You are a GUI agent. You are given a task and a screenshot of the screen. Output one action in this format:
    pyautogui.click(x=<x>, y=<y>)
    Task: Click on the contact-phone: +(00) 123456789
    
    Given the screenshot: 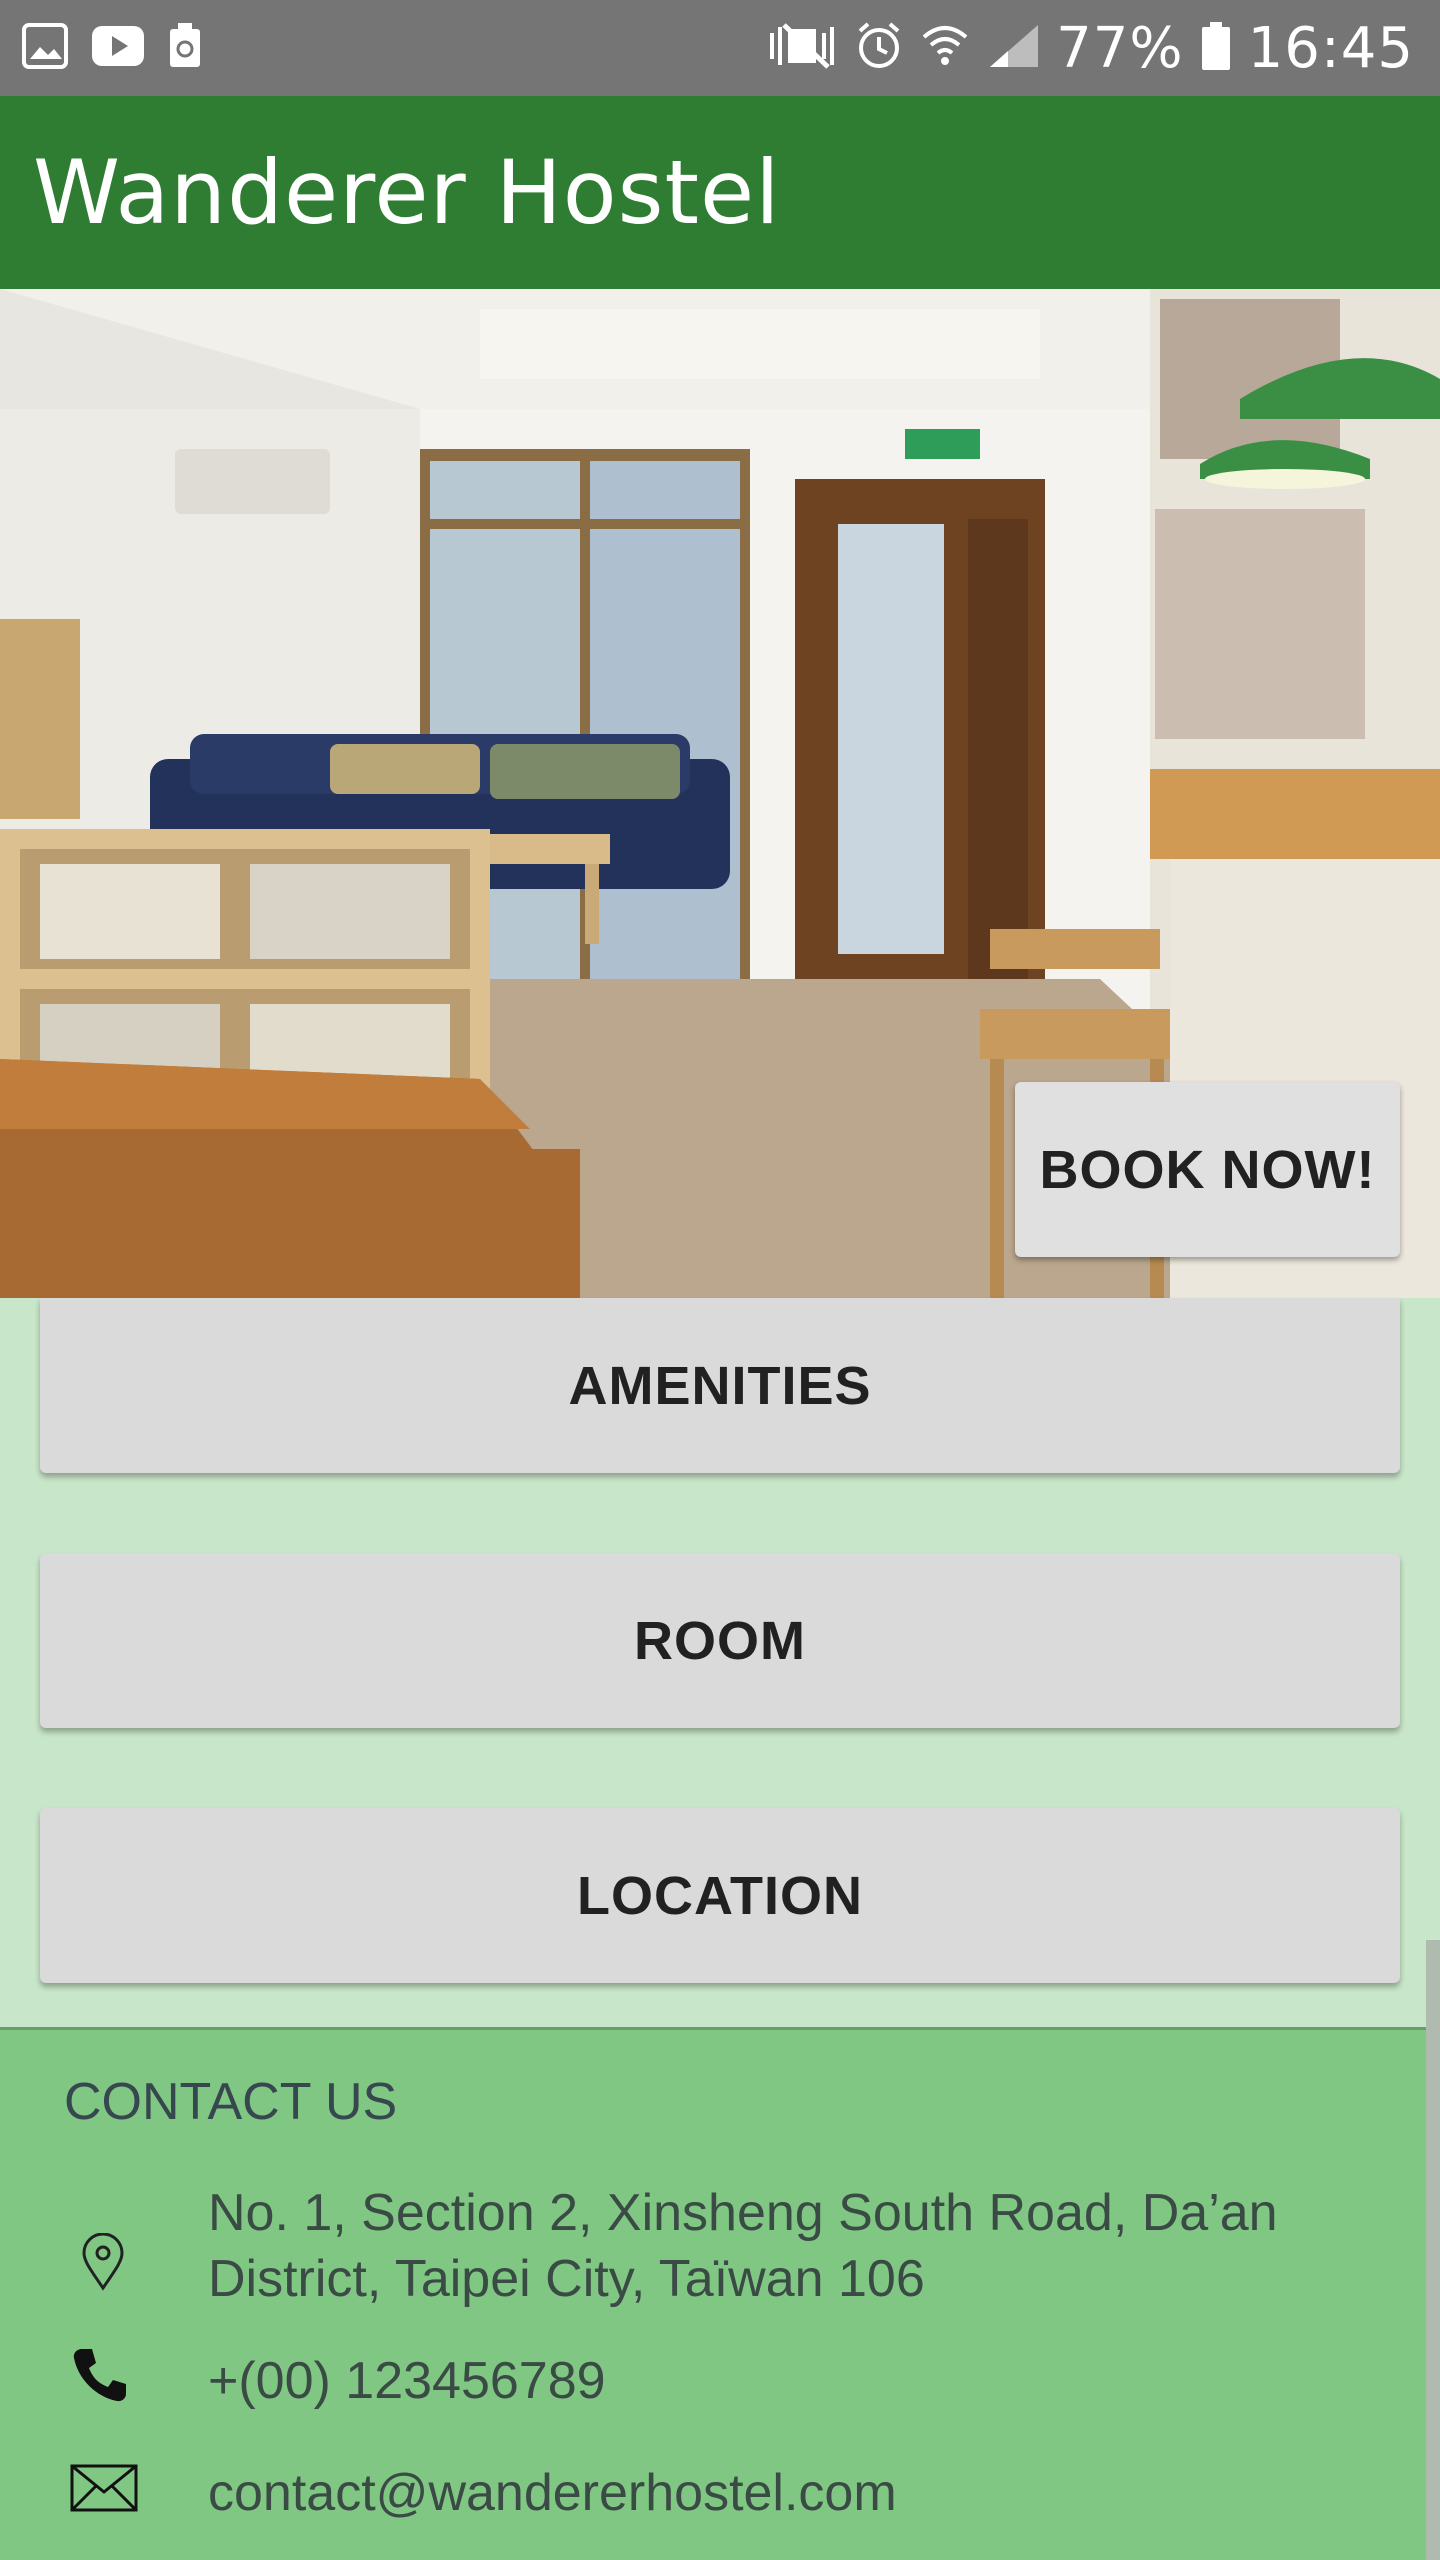 What is the action you would take?
    pyautogui.click(x=407, y=2381)
    